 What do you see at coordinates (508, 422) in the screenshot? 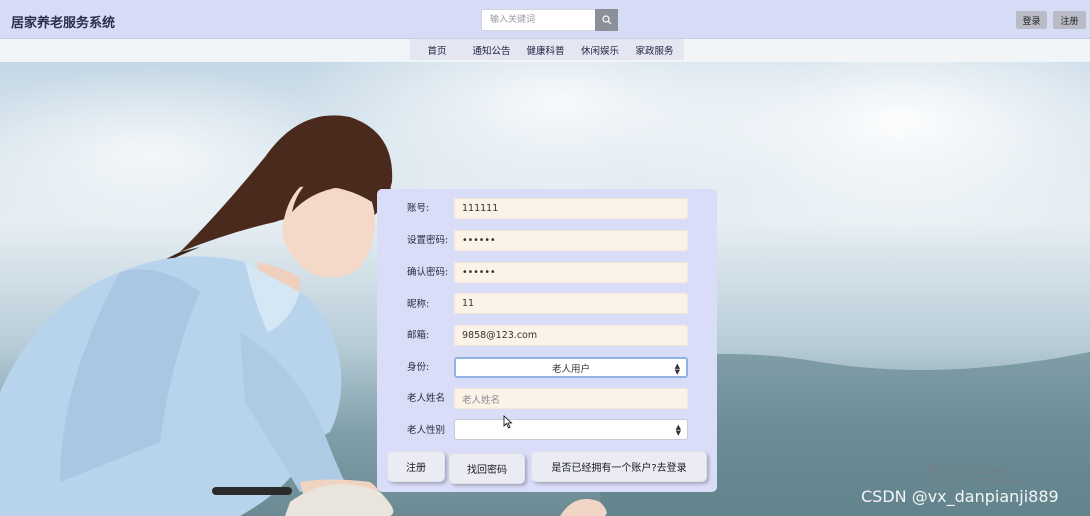
I see `mouse-cursor-icon` at bounding box center [508, 422].